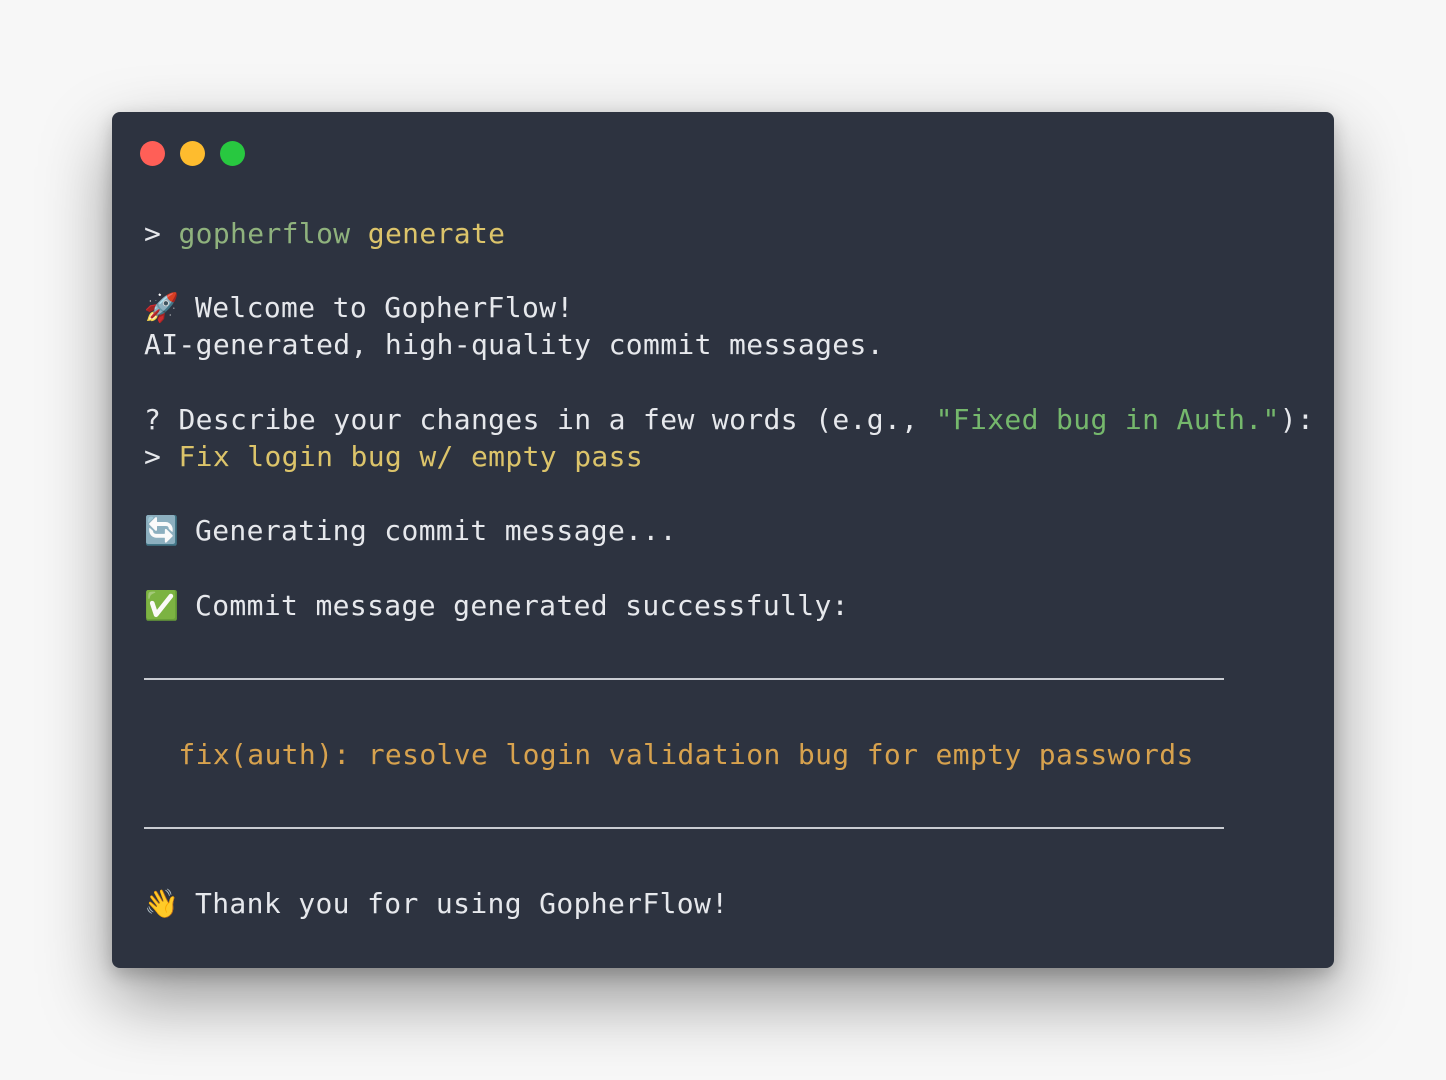 The height and width of the screenshot is (1080, 1446). What do you see at coordinates (264, 233) in the screenshot?
I see `command-name: gopherflow` at bounding box center [264, 233].